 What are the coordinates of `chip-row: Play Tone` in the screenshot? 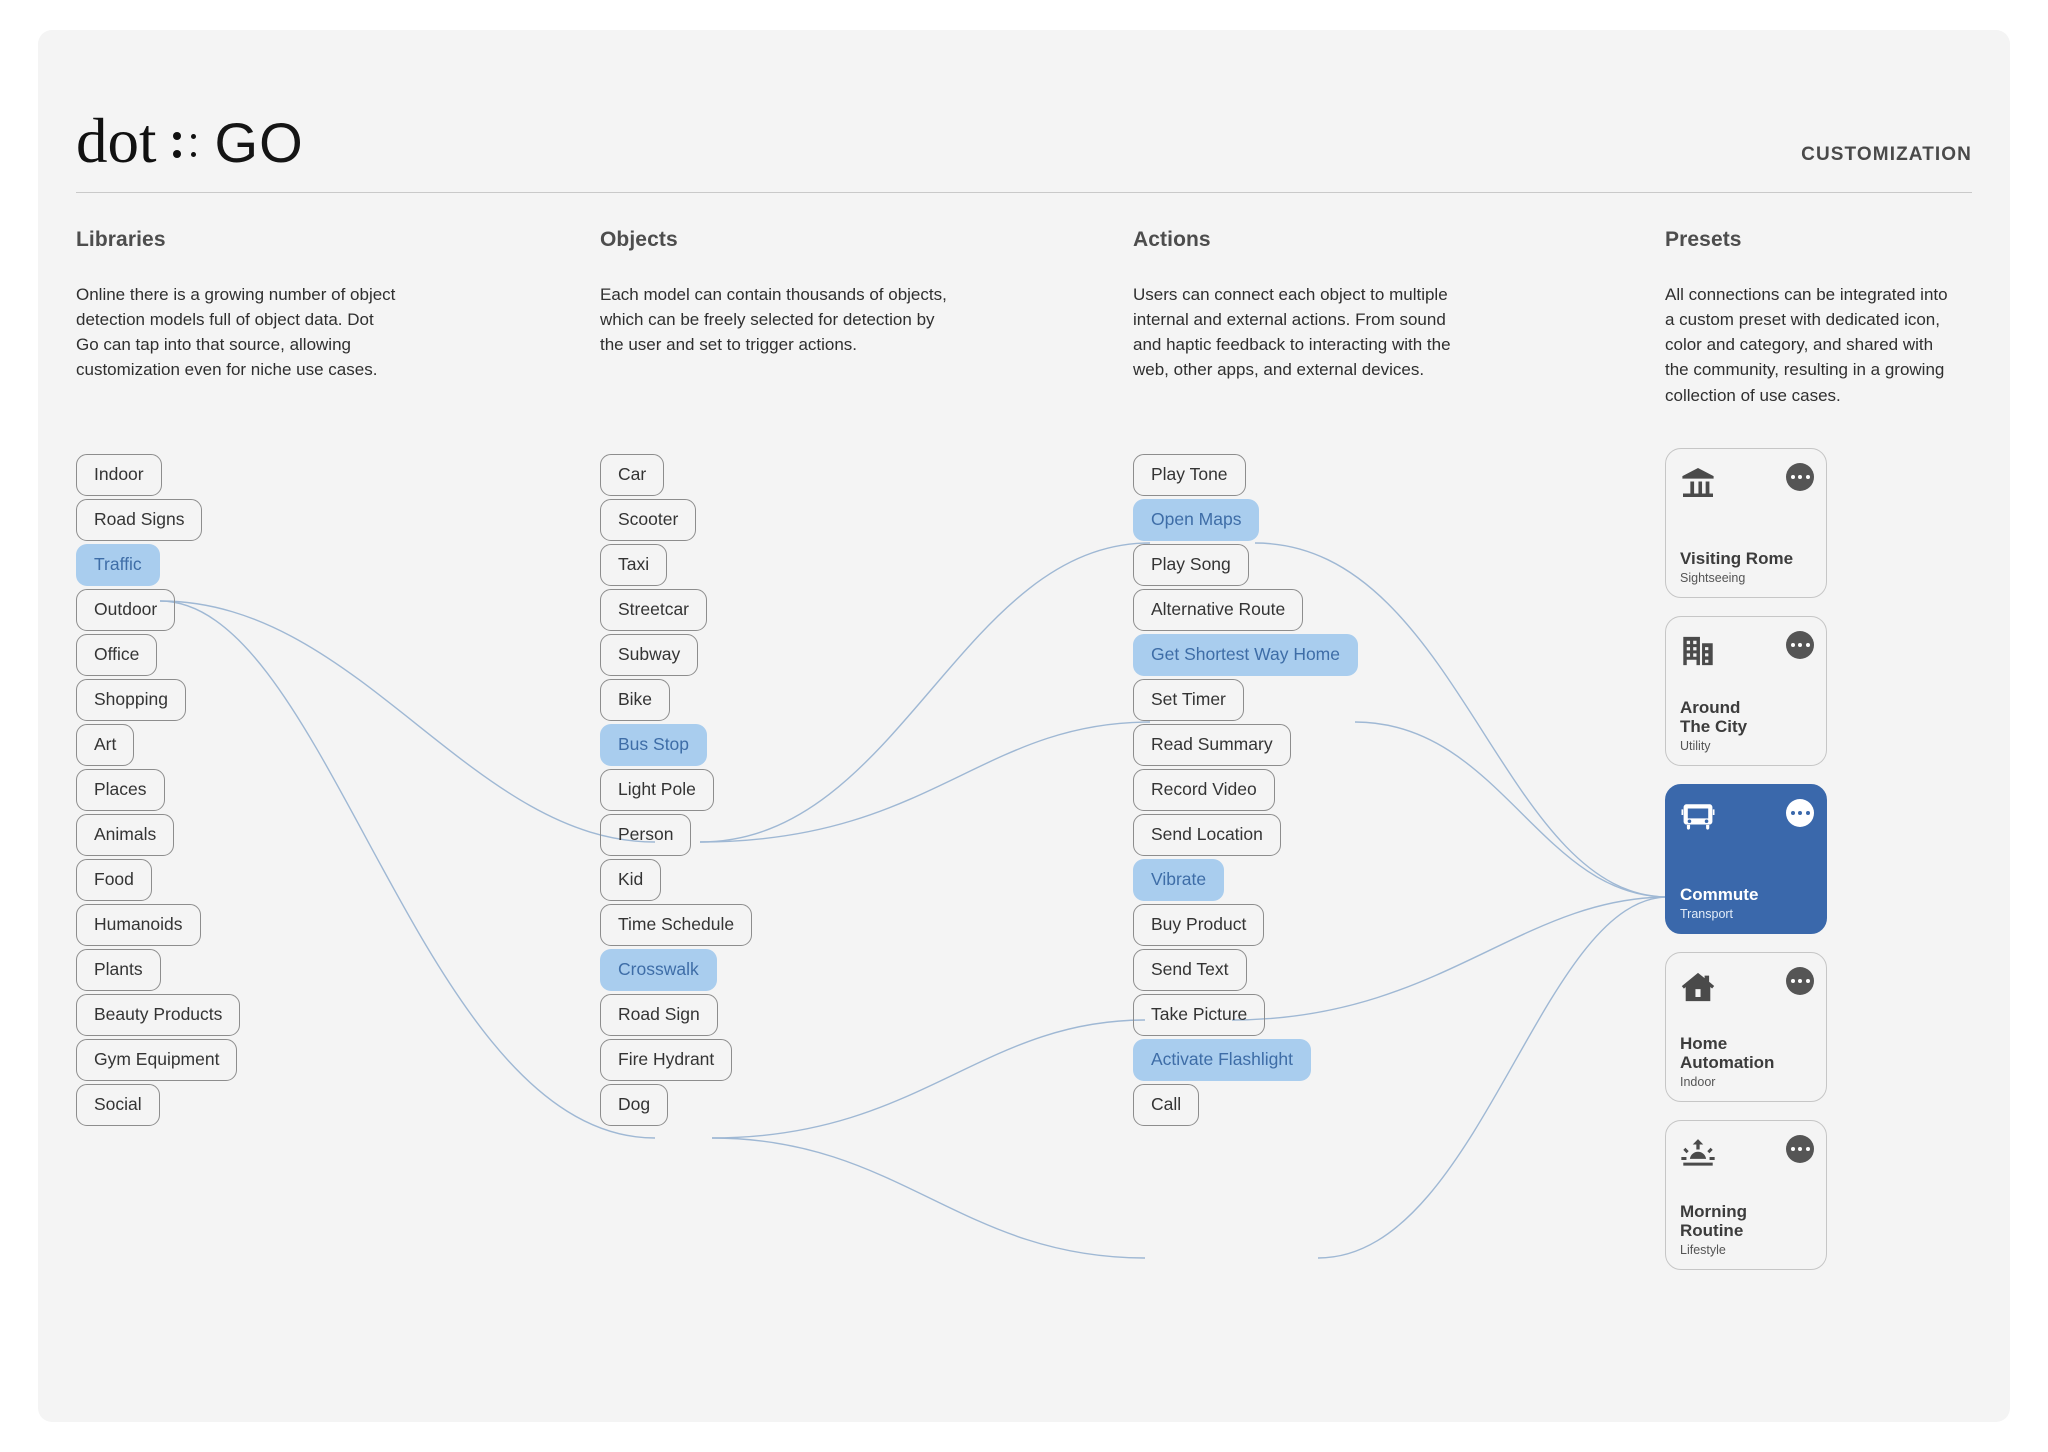 It's located at (1245, 474).